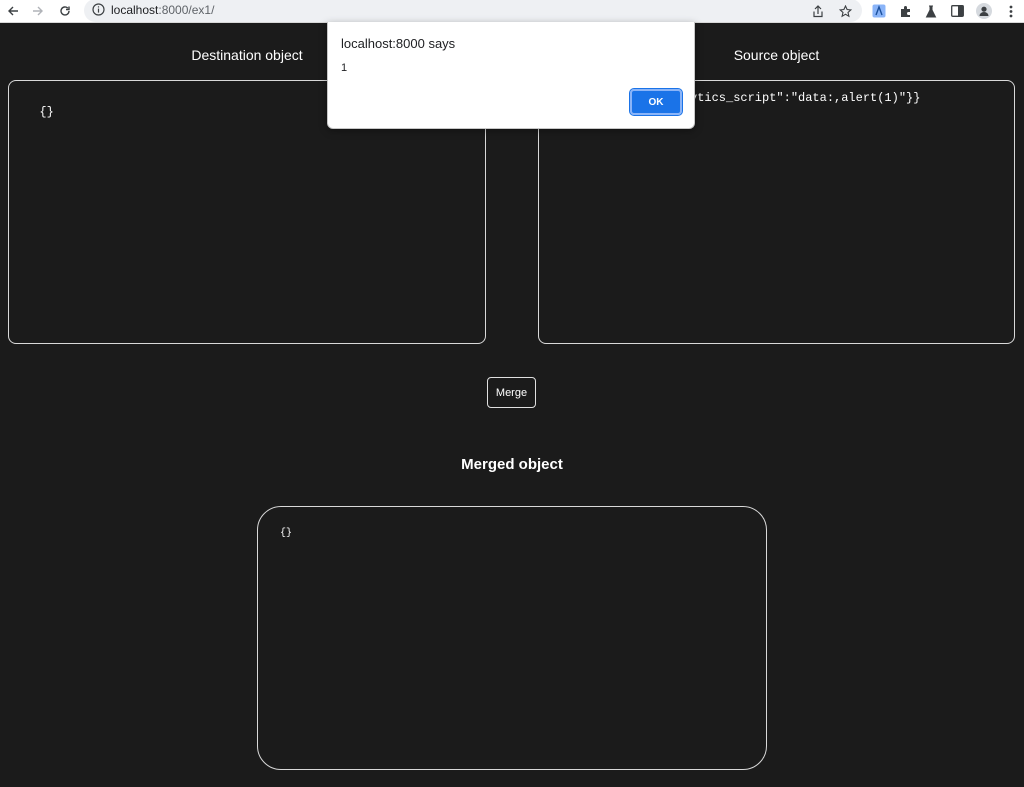  What do you see at coordinates (879, 11) in the screenshot?
I see `extension-active-icon` at bounding box center [879, 11].